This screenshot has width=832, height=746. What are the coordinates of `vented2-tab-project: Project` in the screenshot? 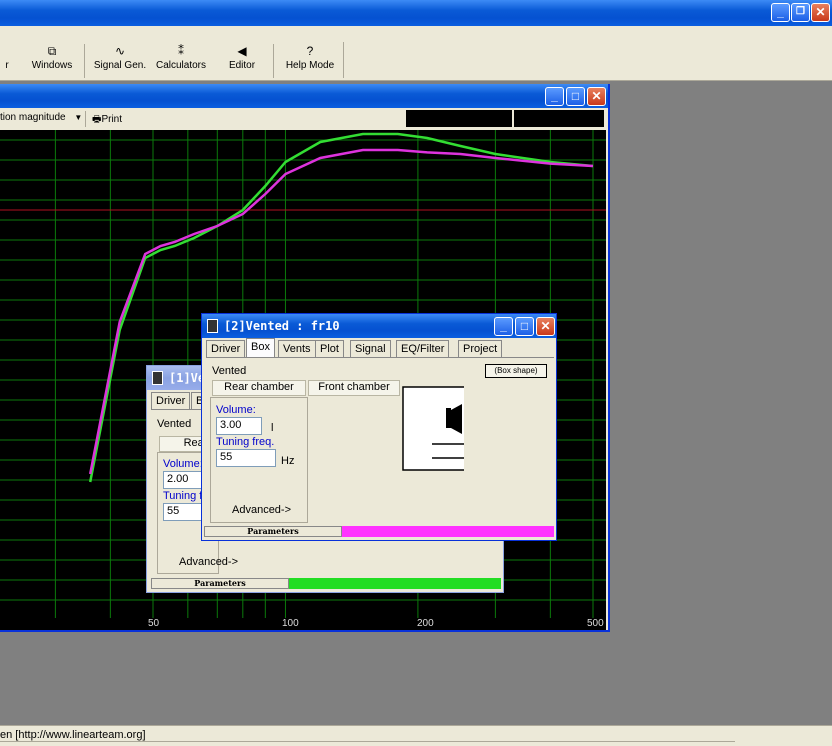 It's located at (480, 348).